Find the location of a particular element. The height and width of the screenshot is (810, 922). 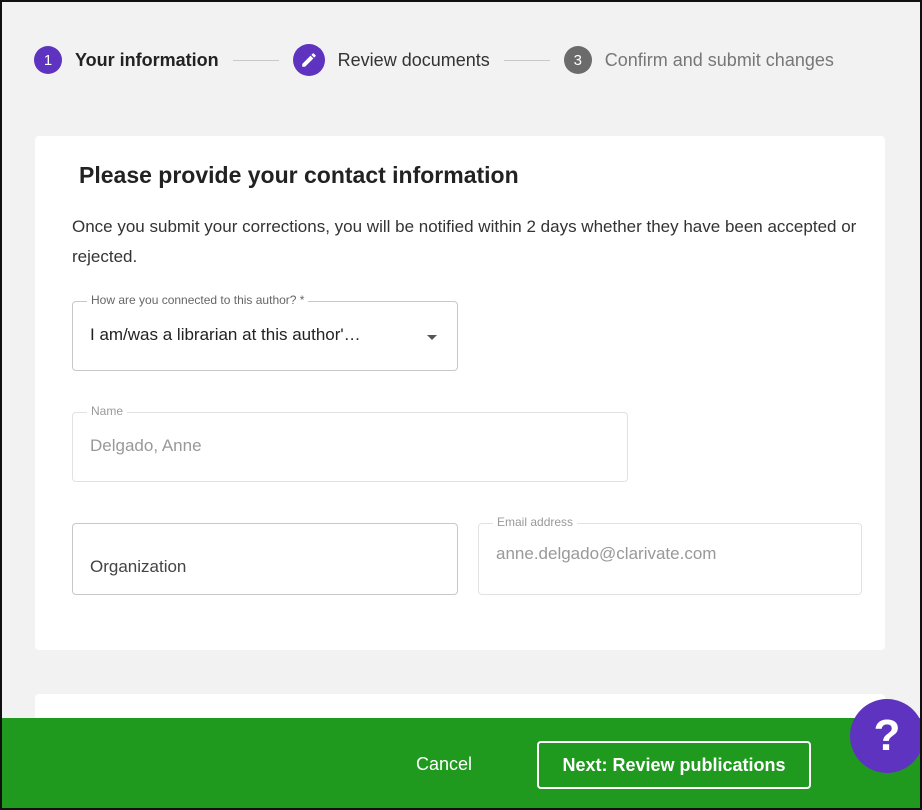

pencil-icon is located at coordinates (308, 60).